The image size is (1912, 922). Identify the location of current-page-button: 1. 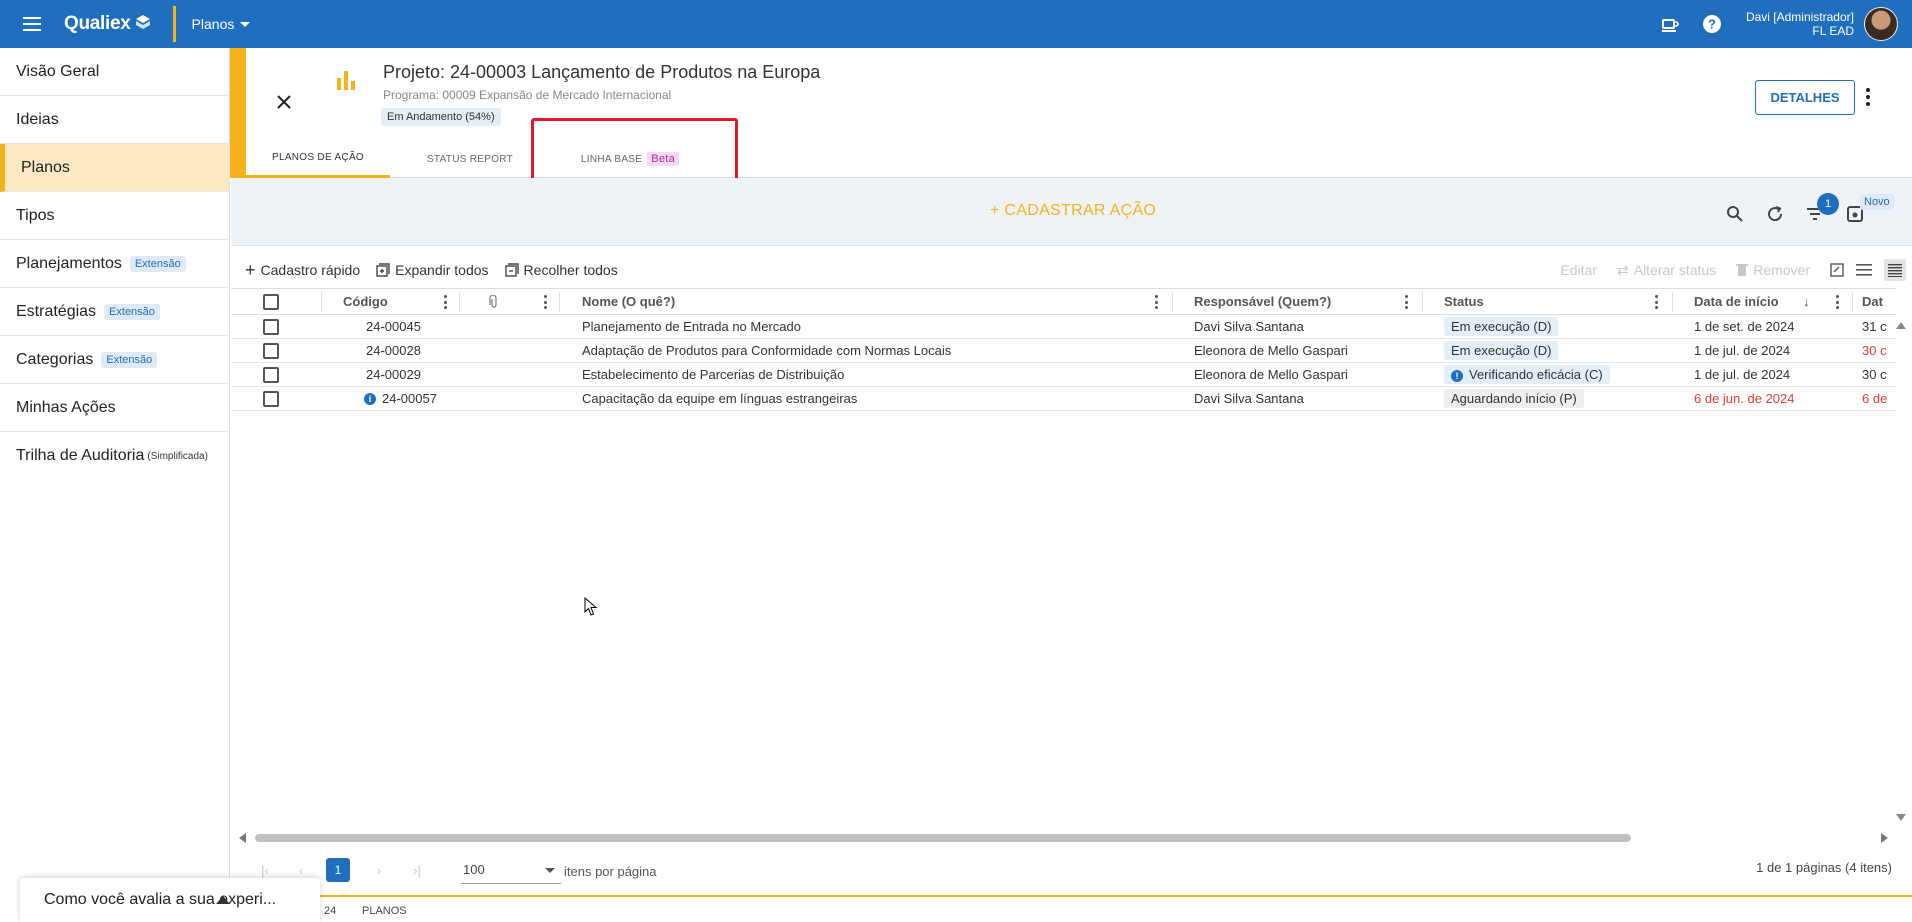
(338, 870).